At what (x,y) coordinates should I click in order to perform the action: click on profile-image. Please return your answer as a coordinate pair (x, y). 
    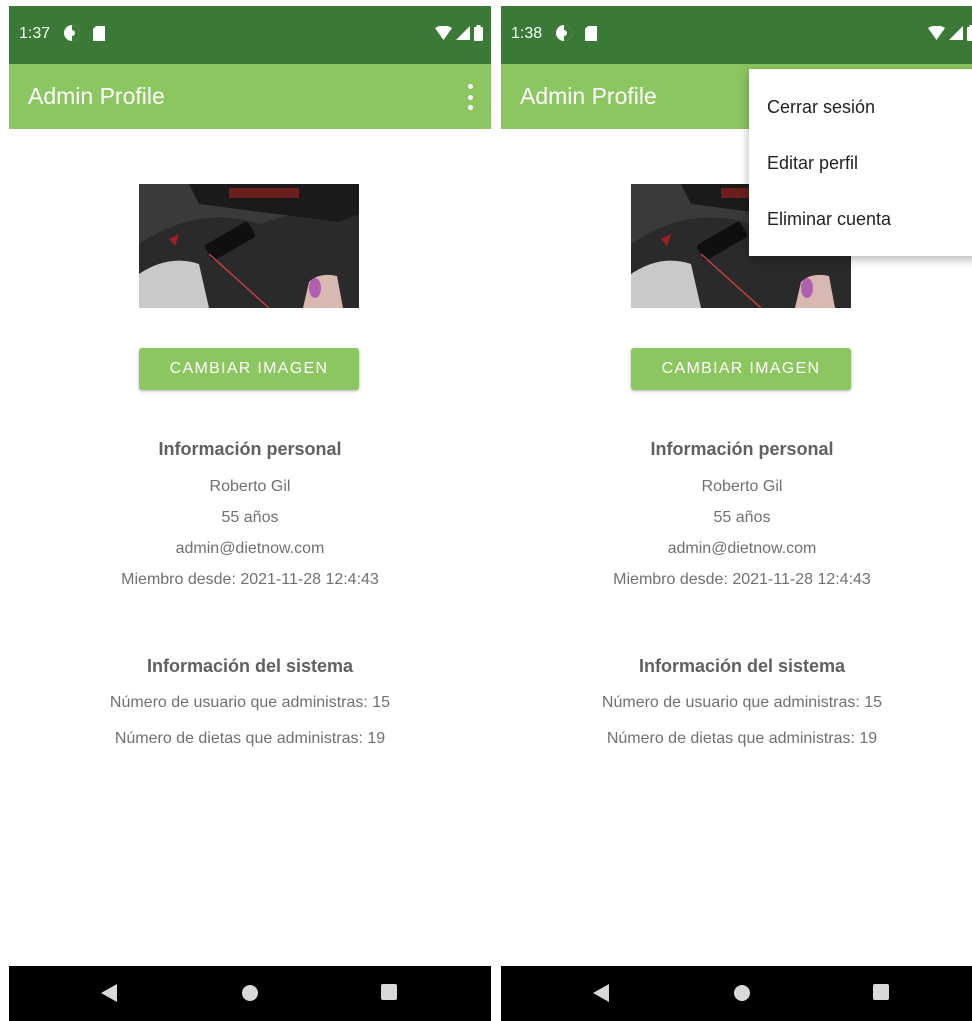
    Looking at the image, I should click on (249, 246).